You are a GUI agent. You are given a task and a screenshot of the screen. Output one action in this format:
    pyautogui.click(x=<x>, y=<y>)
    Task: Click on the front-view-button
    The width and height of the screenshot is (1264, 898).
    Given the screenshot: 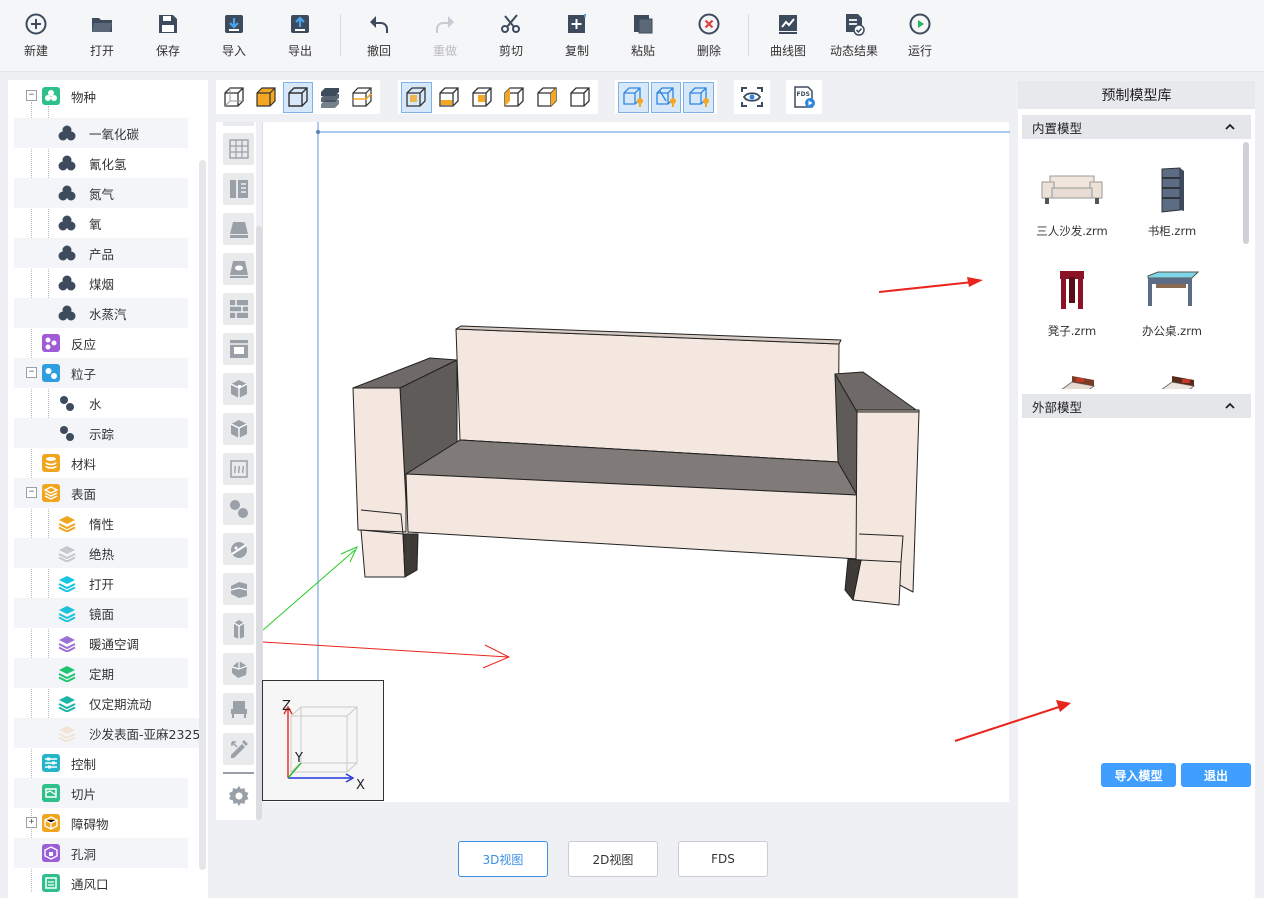 What is the action you would take?
    pyautogui.click(x=449, y=97)
    